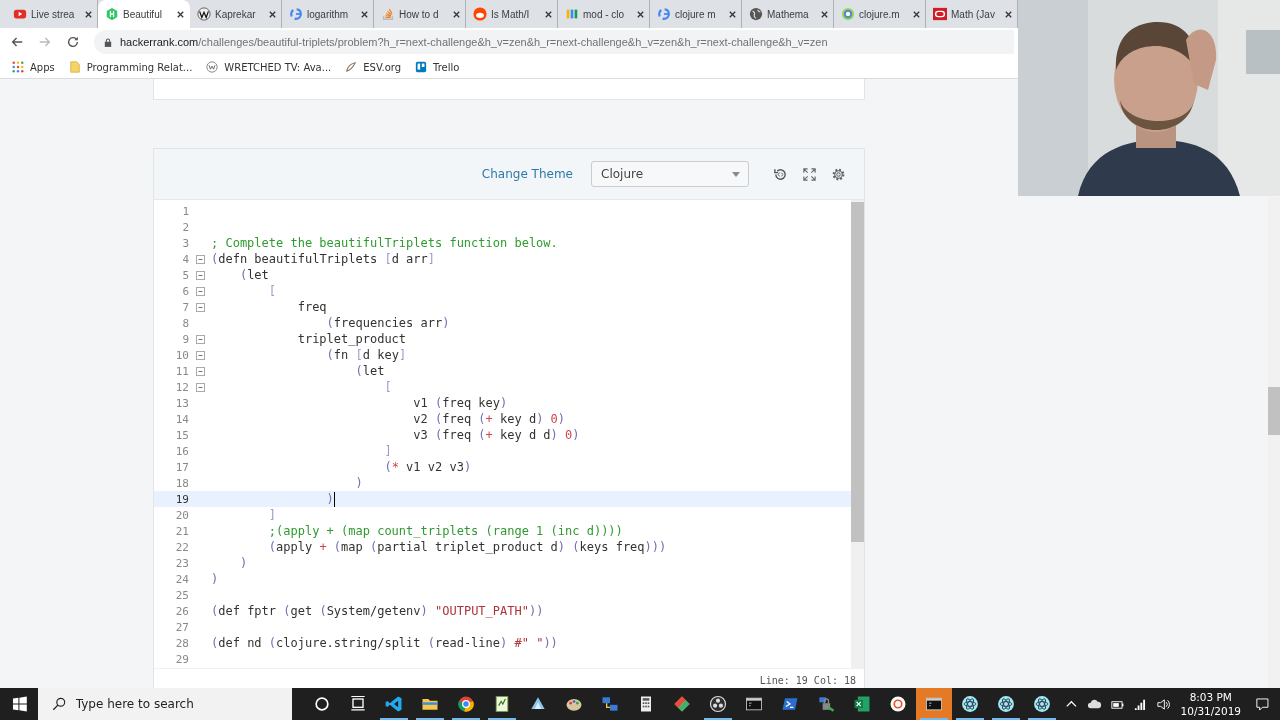 The image size is (1280, 720). What do you see at coordinates (880, 14) in the screenshot?
I see `browser-tab: clojure.m` at bounding box center [880, 14].